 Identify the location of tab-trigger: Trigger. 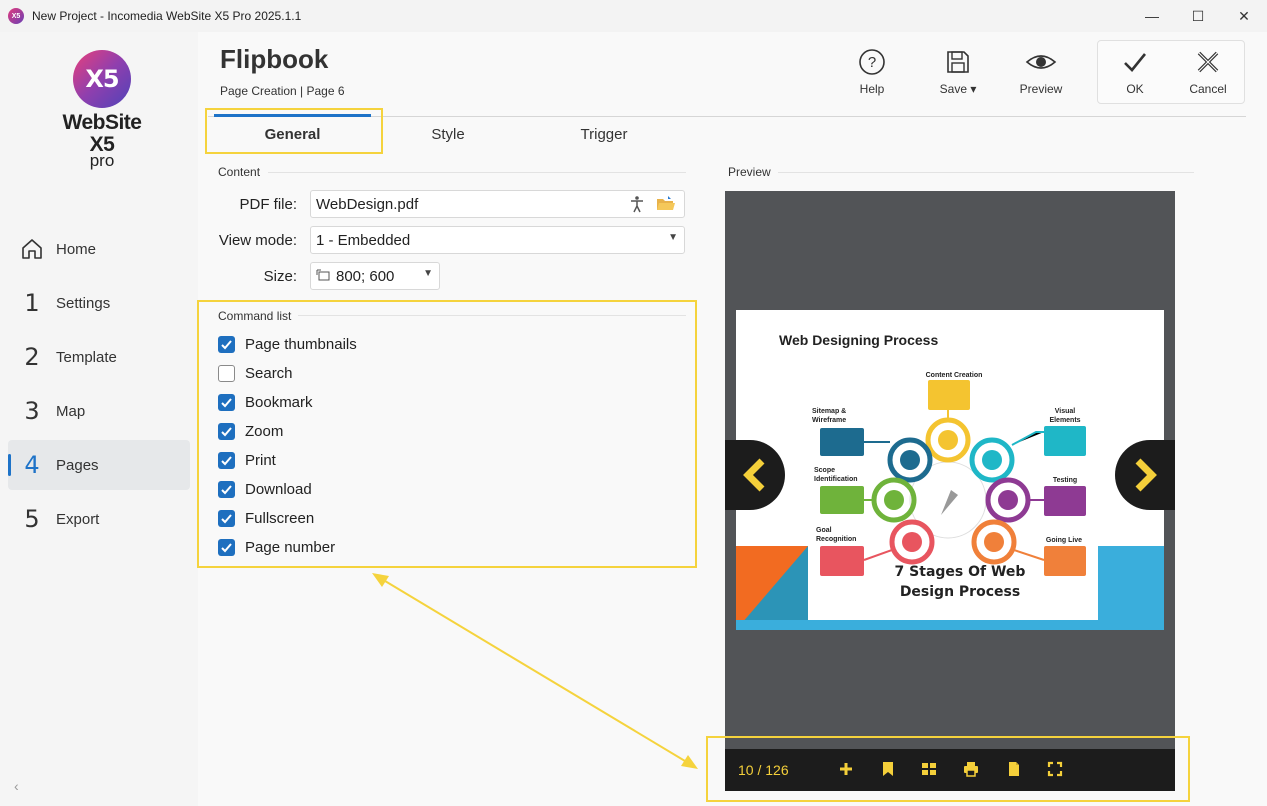
(604, 134).